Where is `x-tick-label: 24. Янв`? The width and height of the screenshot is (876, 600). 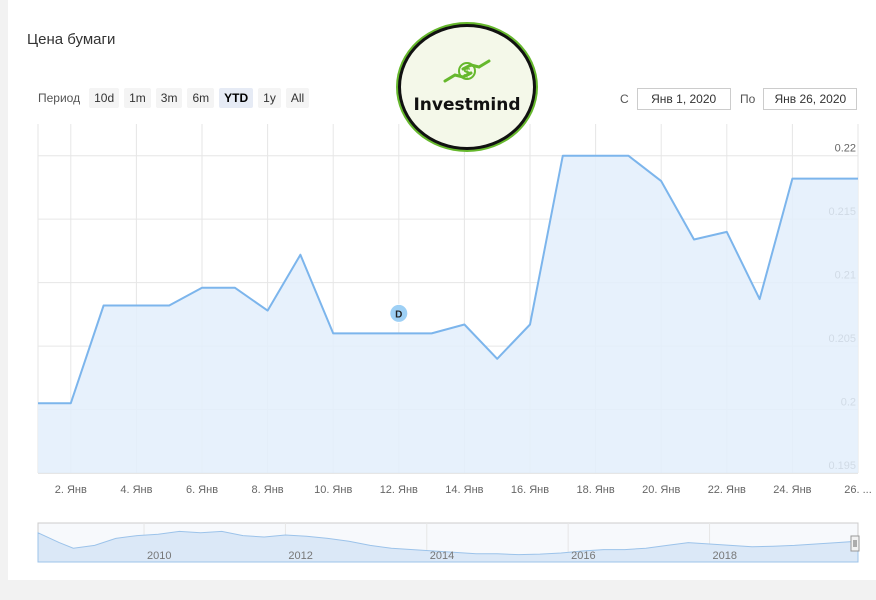
x-tick-label: 24. Янв is located at coordinates (792, 490).